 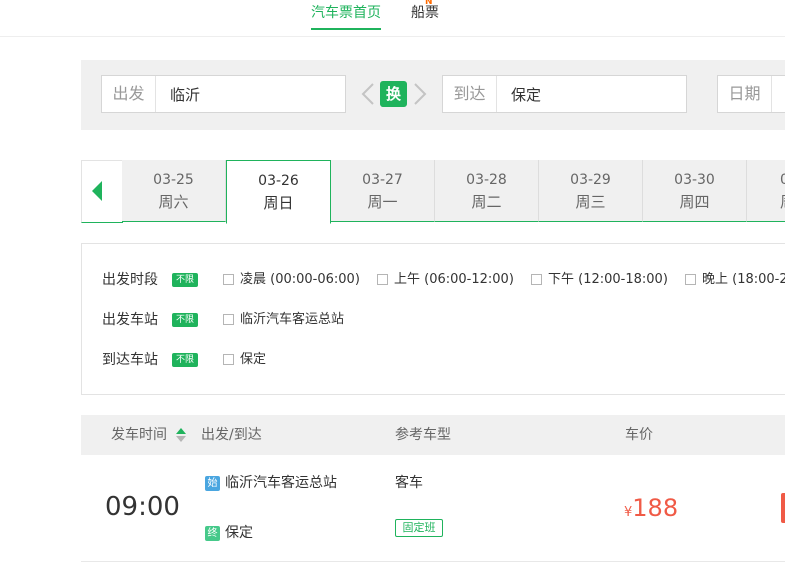 What do you see at coordinates (487, 191) in the screenshot?
I see `date-tab: 03-28 周二` at bounding box center [487, 191].